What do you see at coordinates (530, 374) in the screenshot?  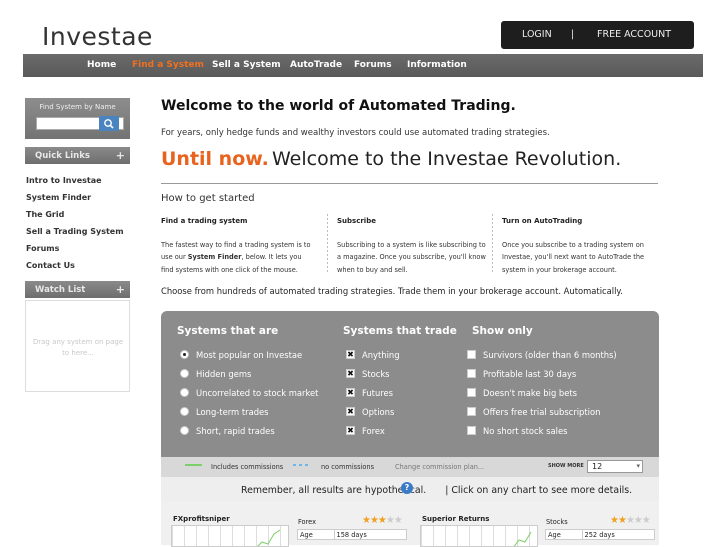 I see `option-label: Profitable last 30 days` at bounding box center [530, 374].